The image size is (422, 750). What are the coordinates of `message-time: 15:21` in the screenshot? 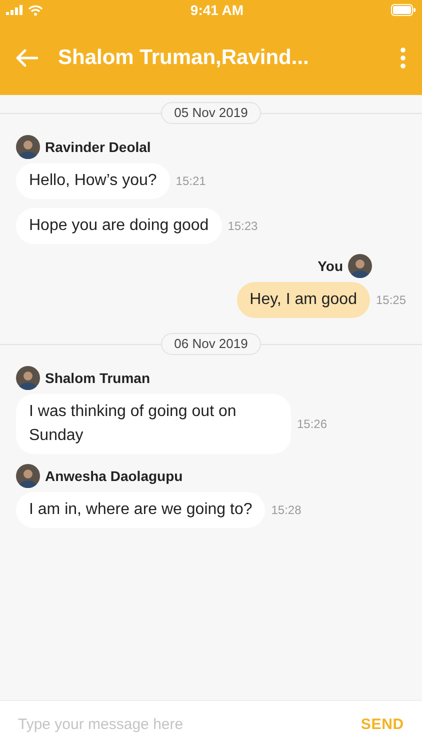 It's located at (191, 181).